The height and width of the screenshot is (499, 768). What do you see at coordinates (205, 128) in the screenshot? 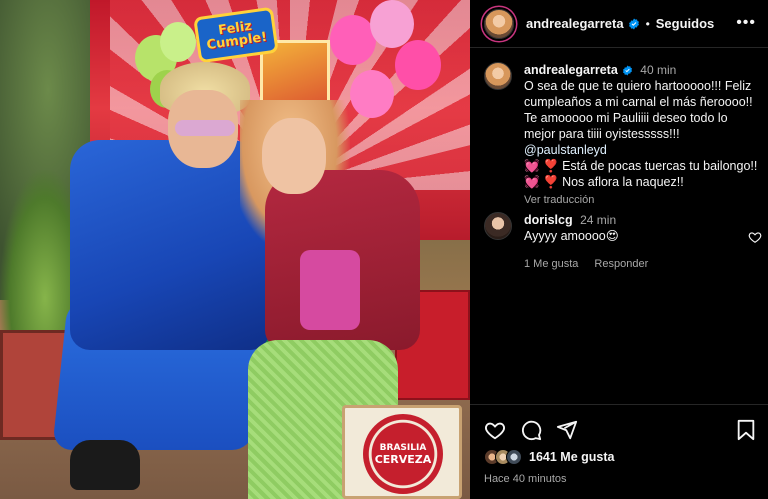
I see `photo-man-glasses` at bounding box center [205, 128].